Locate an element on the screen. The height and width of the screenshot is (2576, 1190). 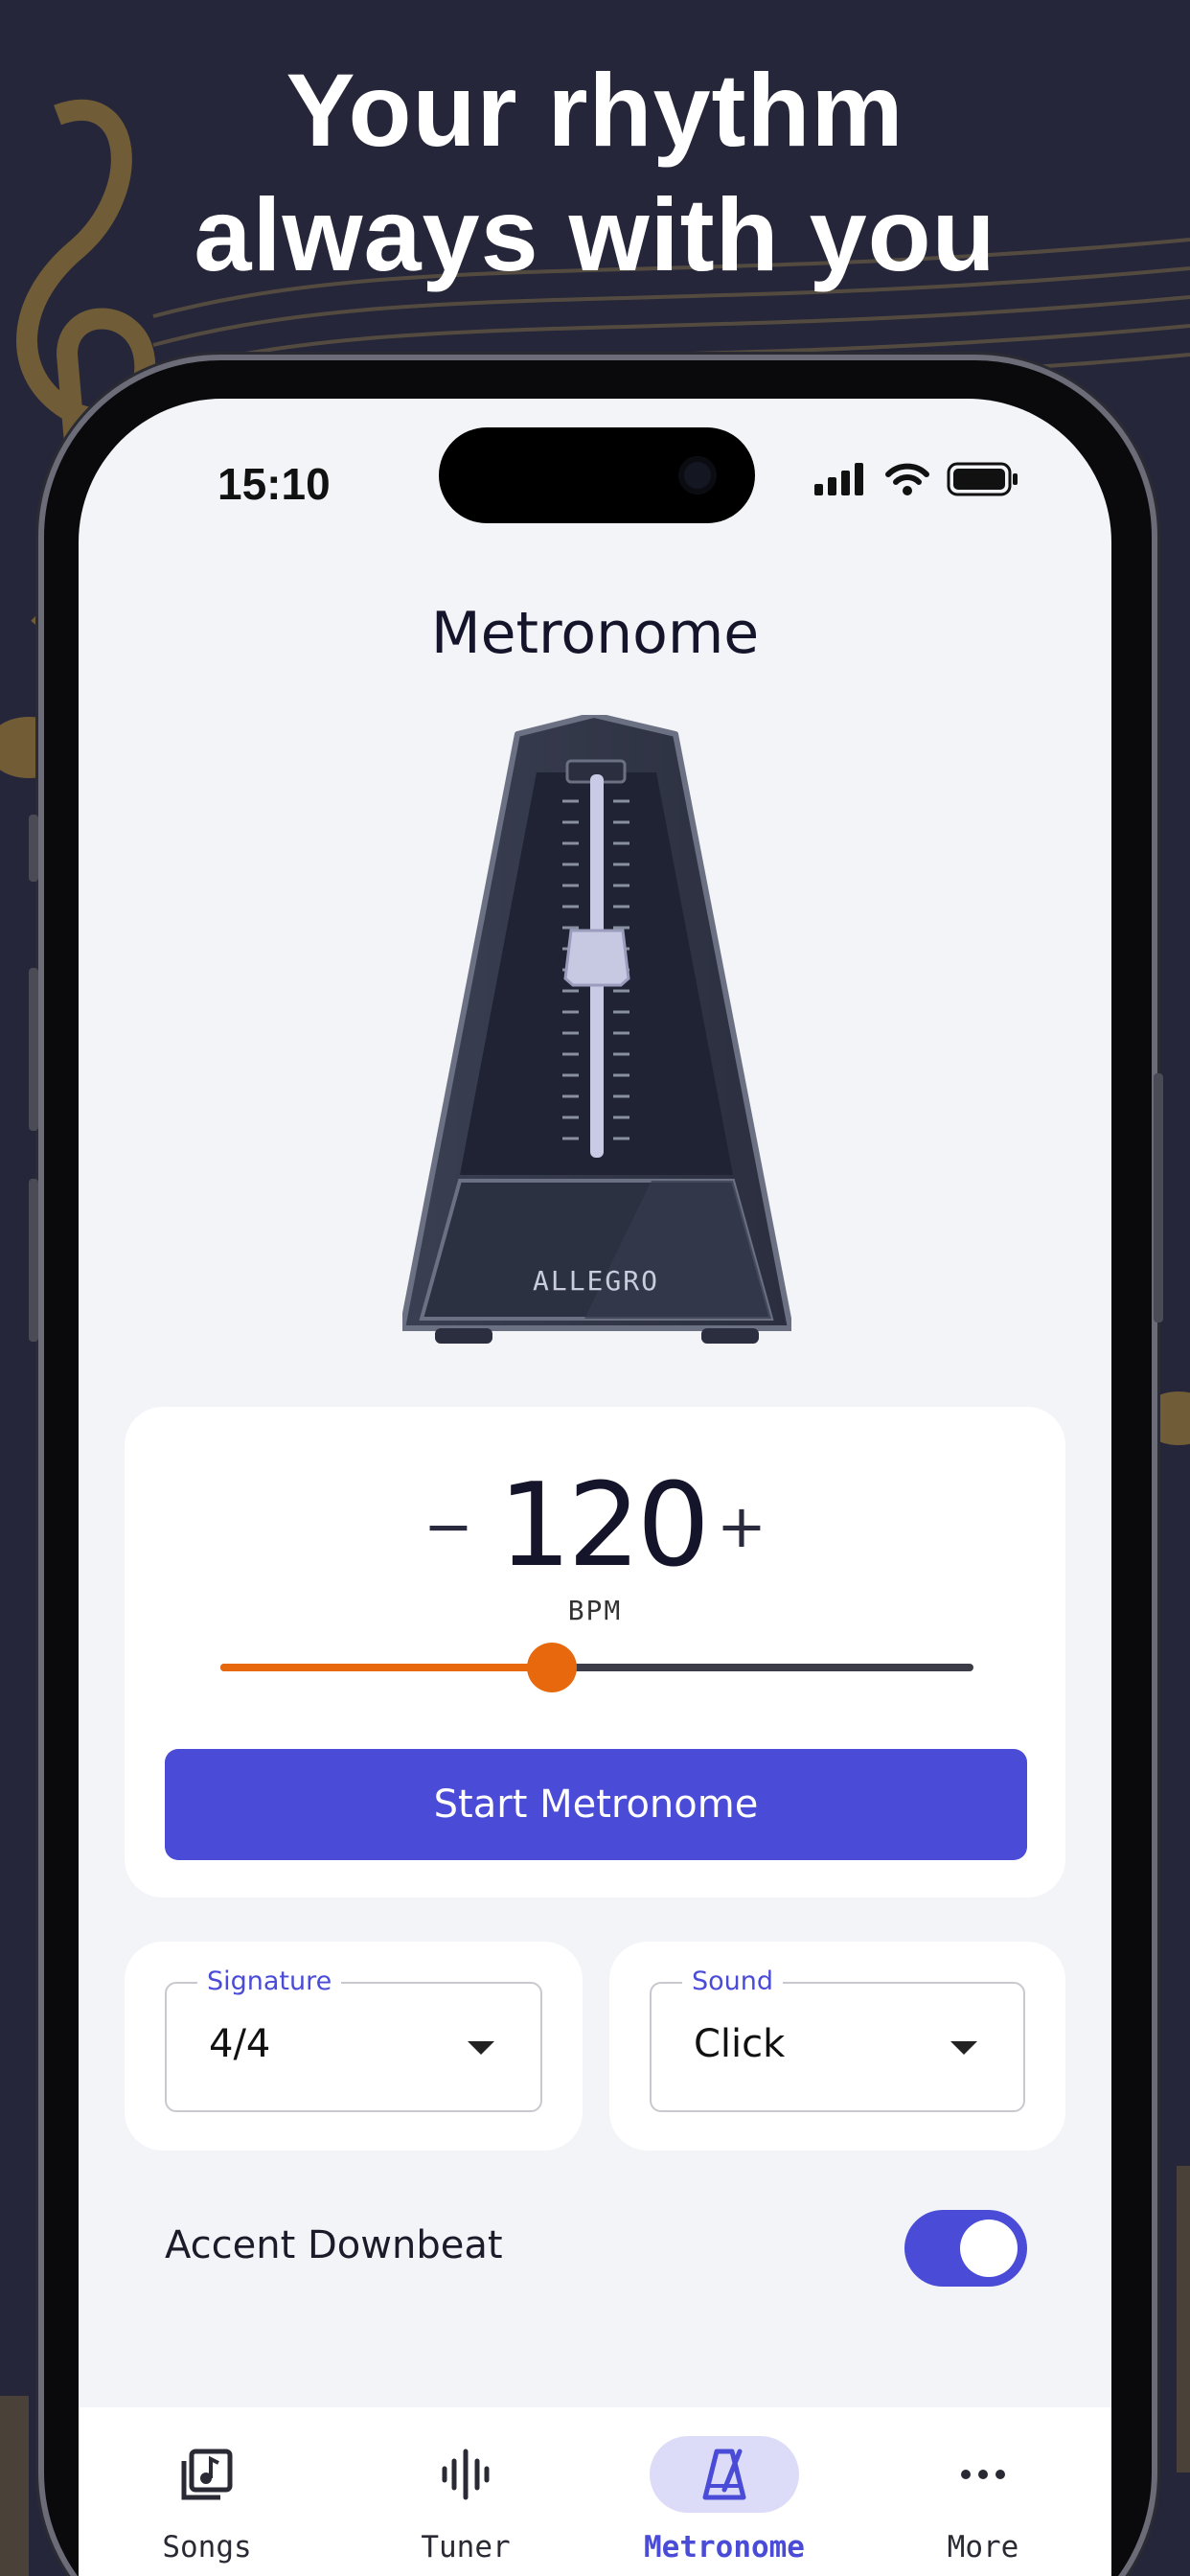
headline-line-1: Your rhythm is located at coordinates (595, 110).